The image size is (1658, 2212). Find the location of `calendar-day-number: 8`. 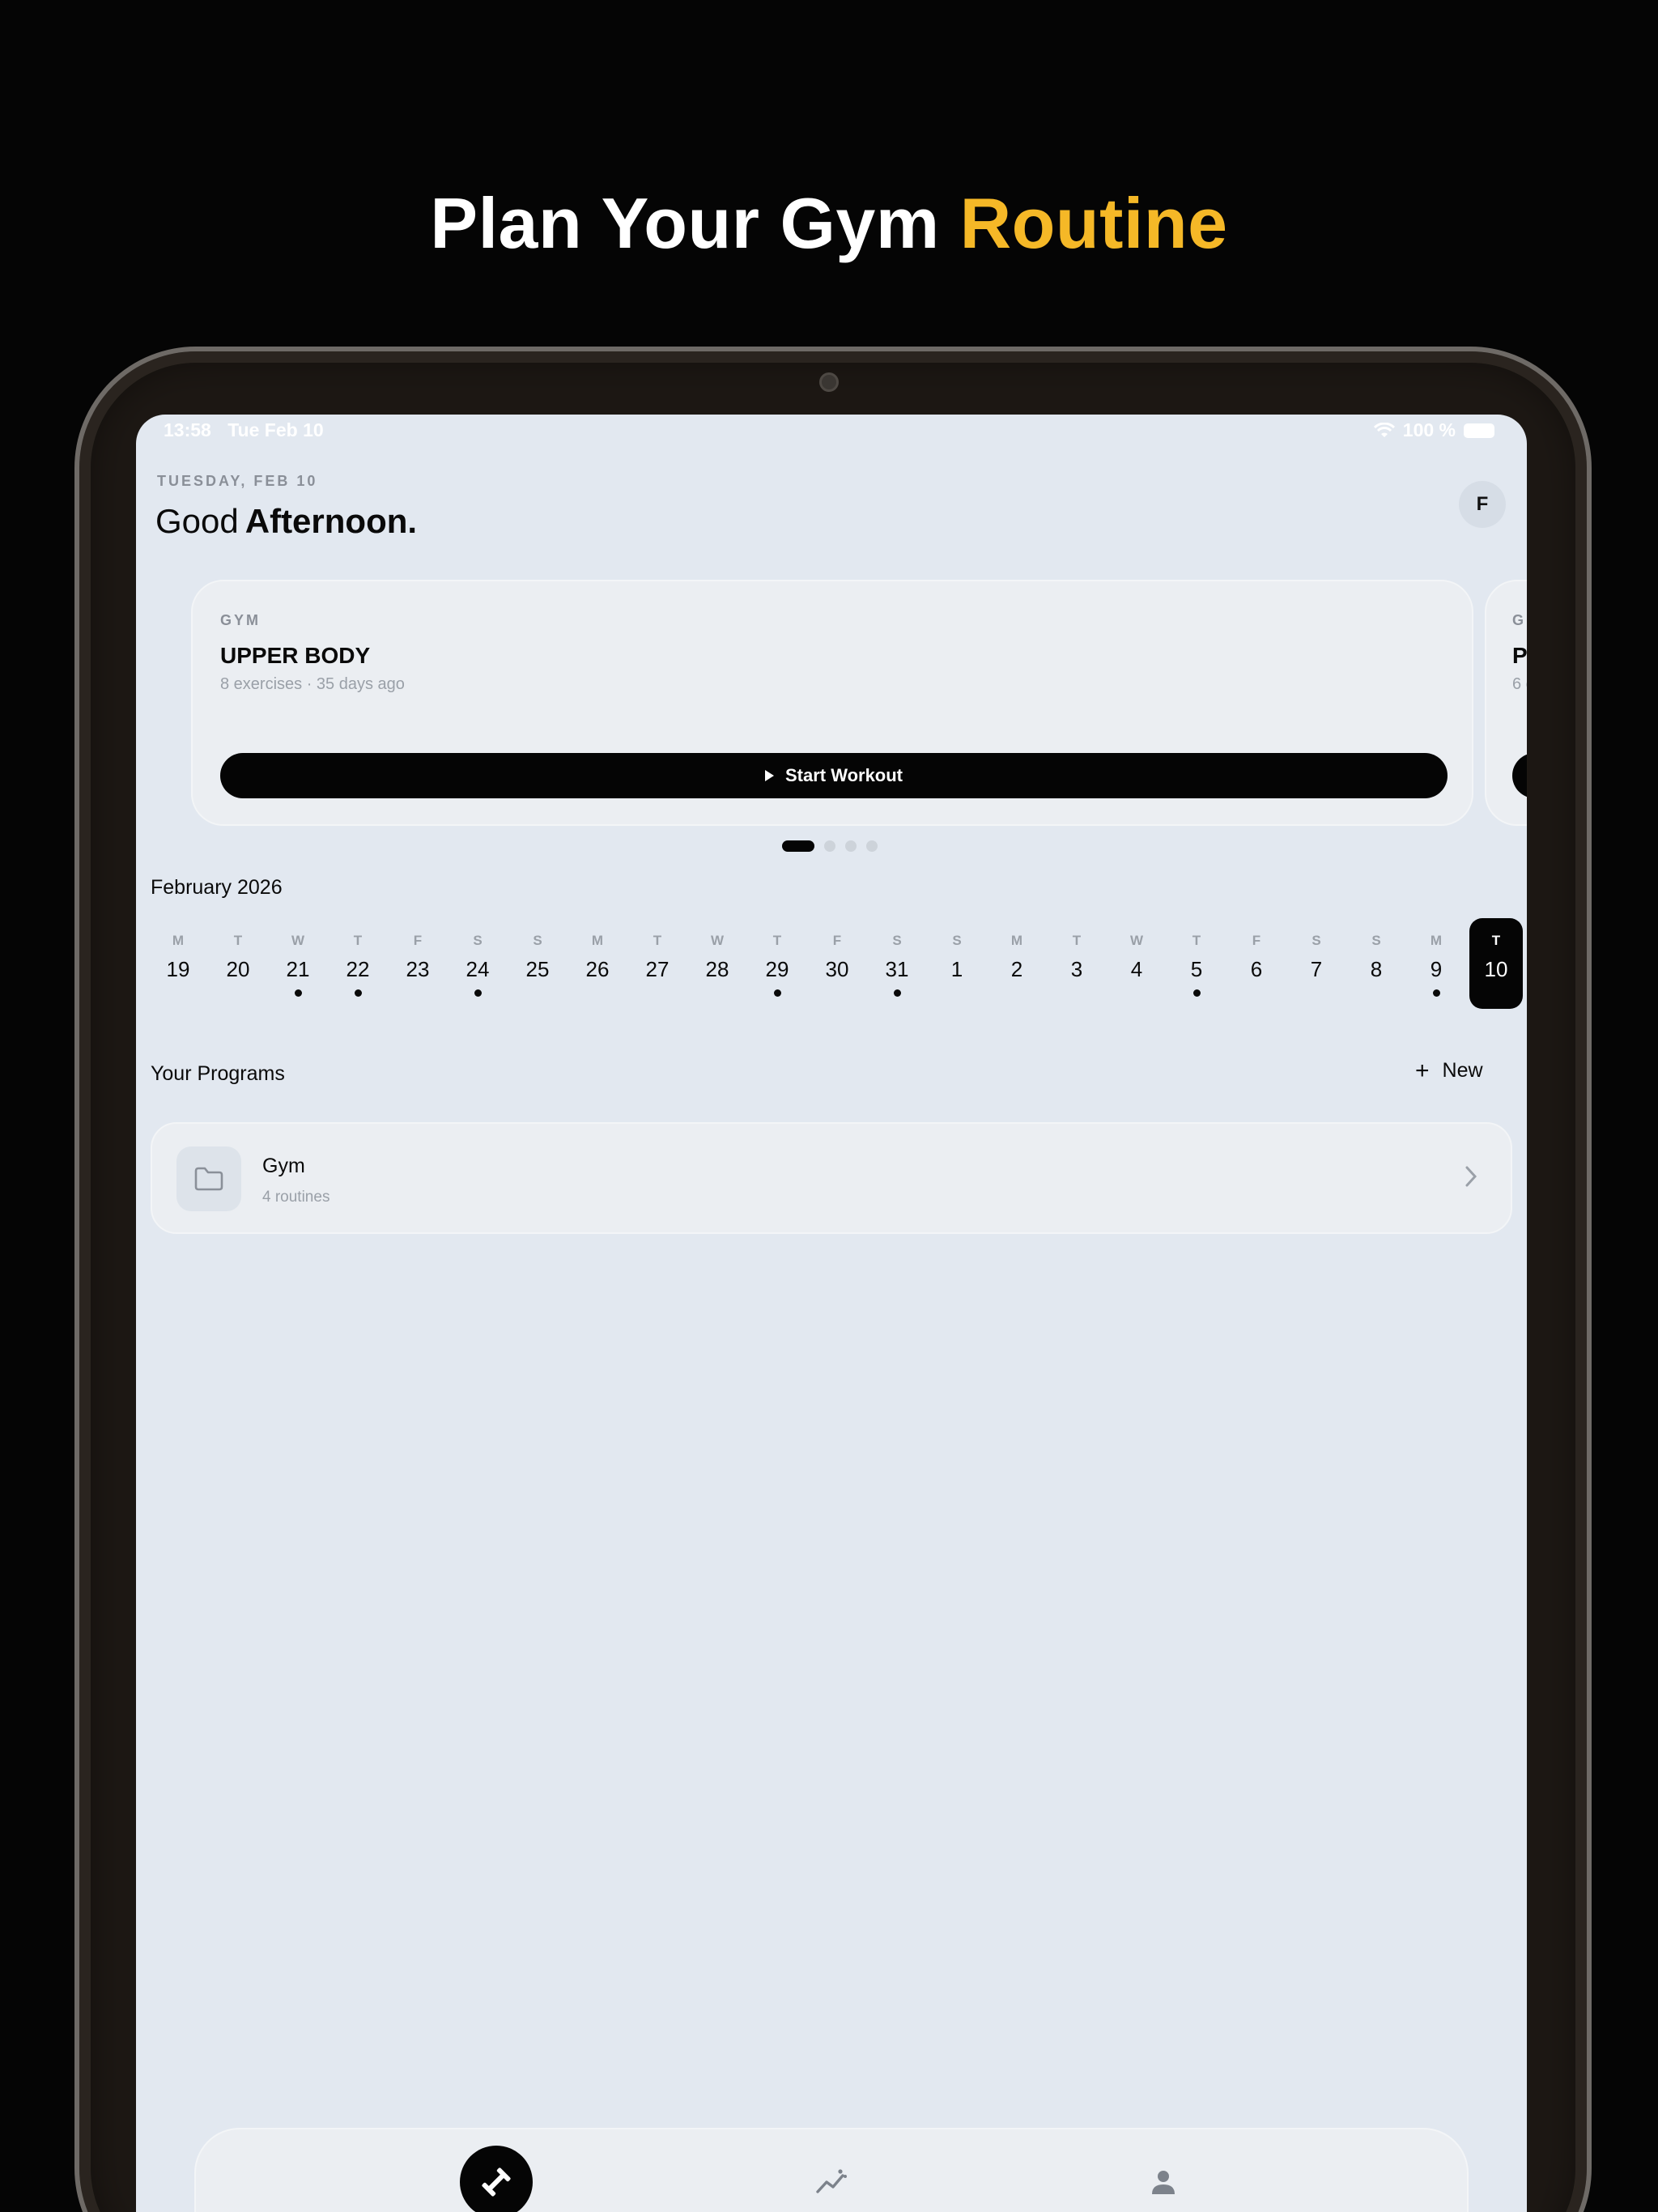

calendar-day-number: 8 is located at coordinates (1376, 969).